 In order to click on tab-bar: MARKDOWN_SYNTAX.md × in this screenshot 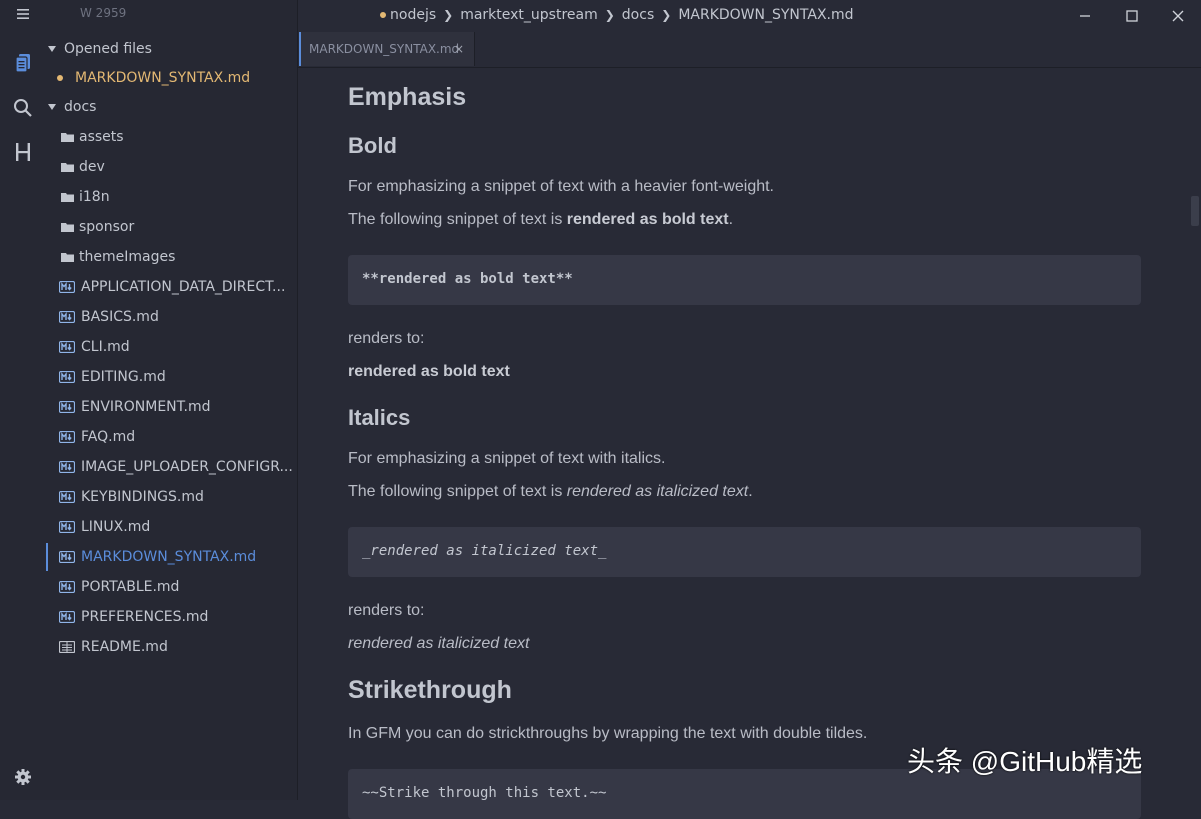, I will do `click(749, 50)`.